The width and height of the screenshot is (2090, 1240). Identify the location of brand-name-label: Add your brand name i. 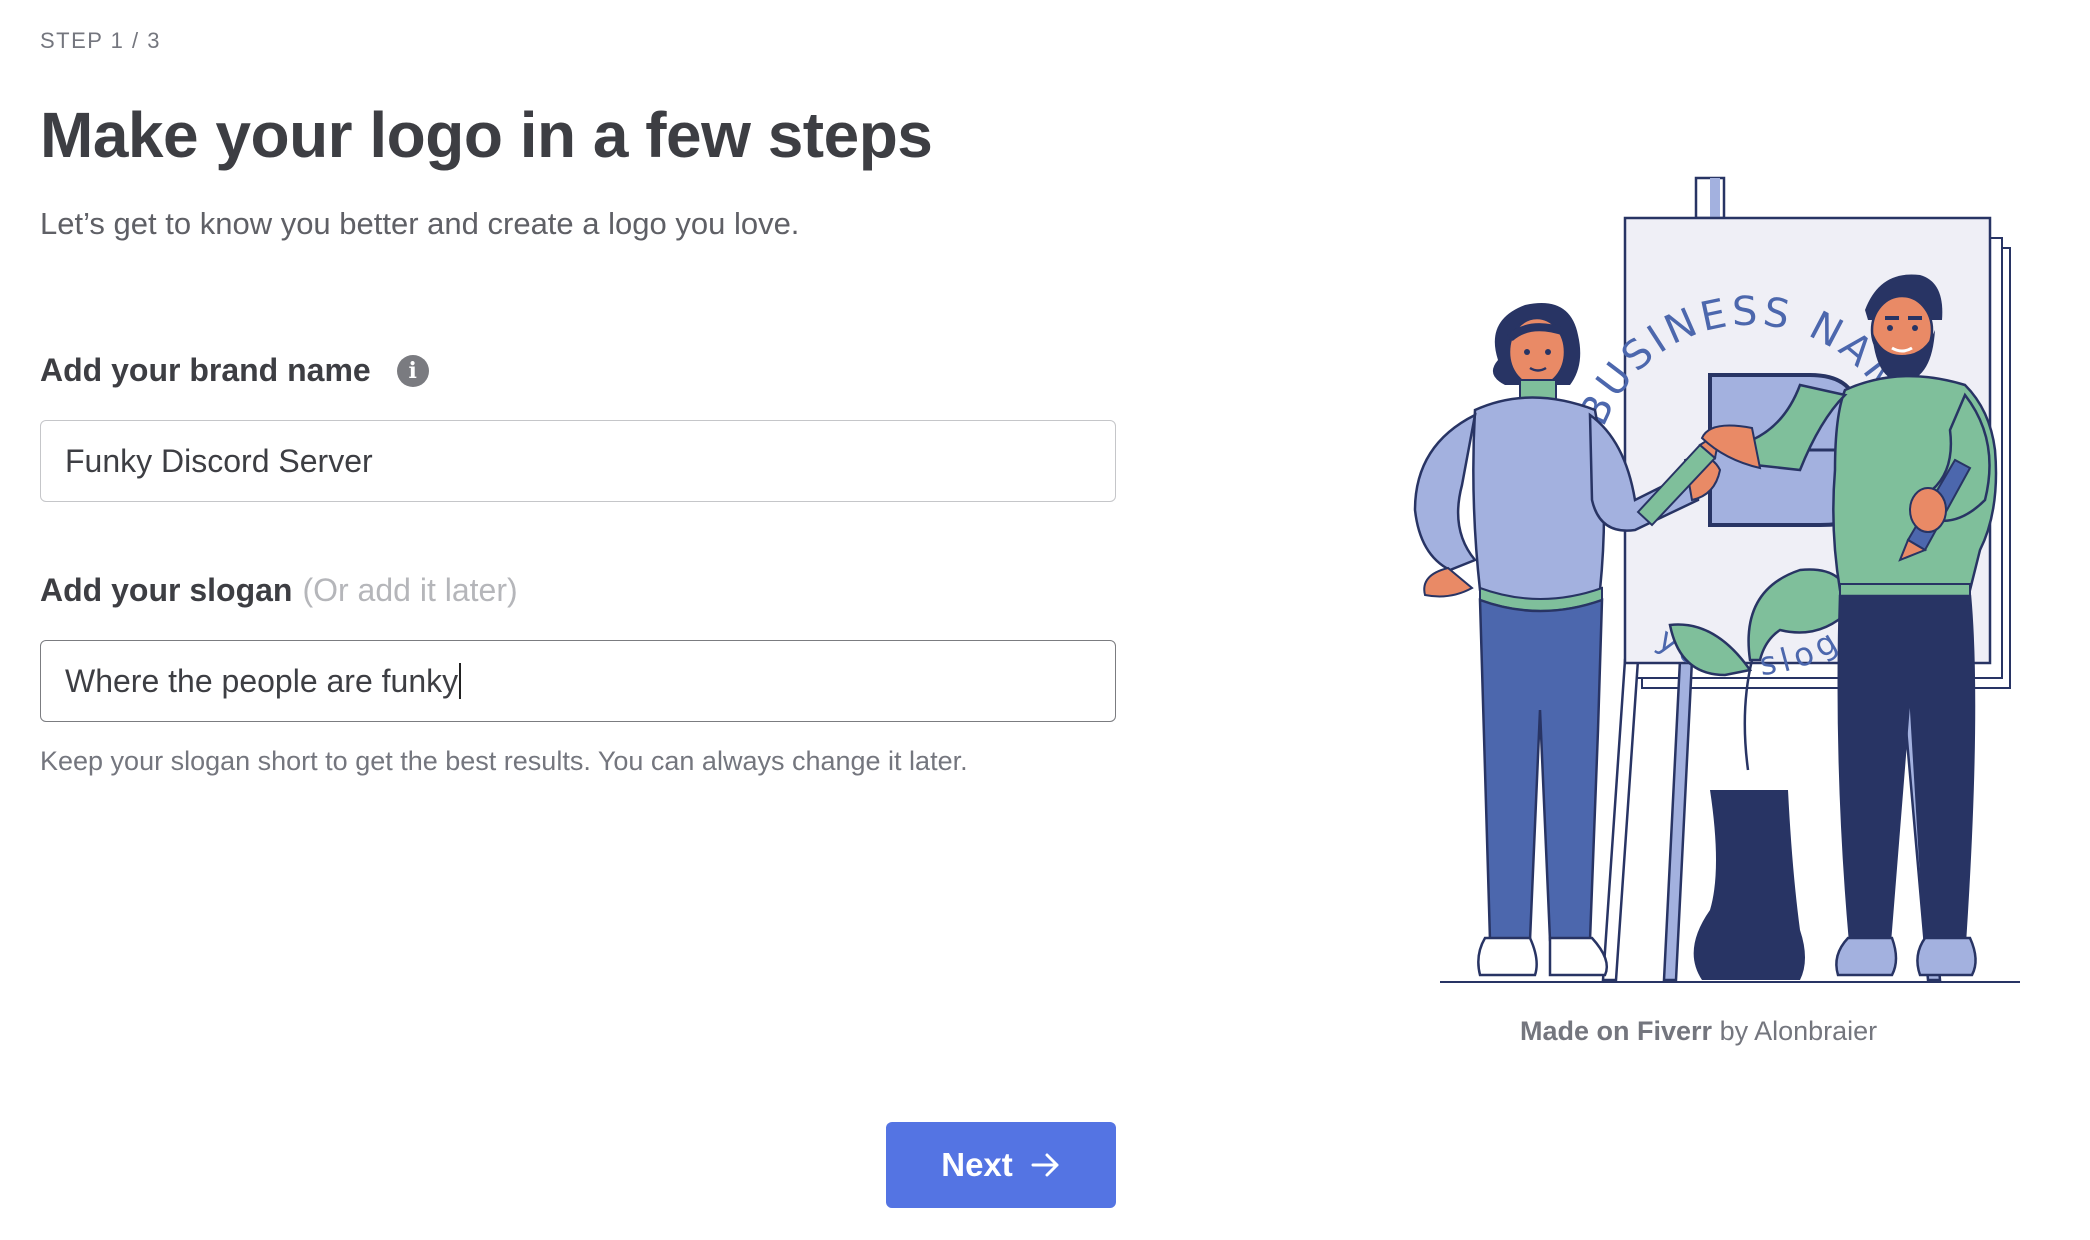
(234, 370).